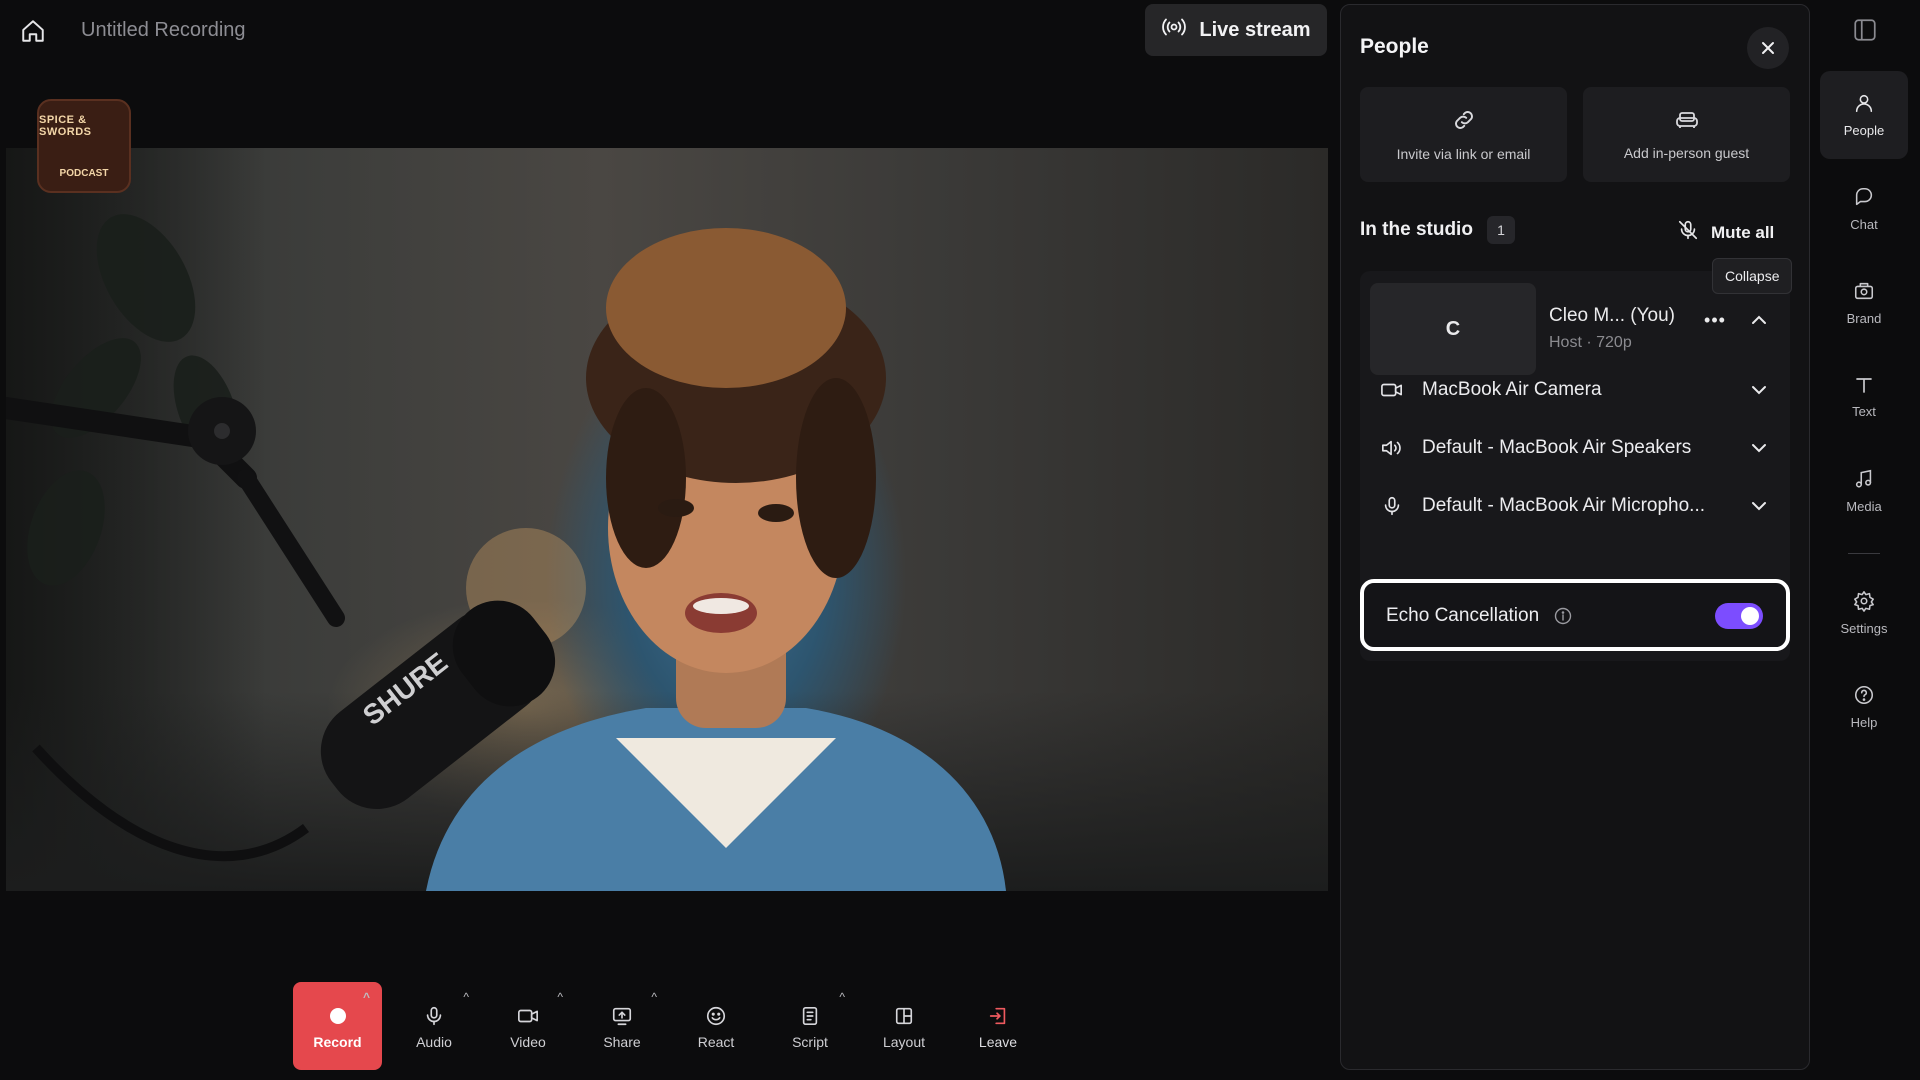 The width and height of the screenshot is (1920, 1080). Describe the element at coordinates (1864, 104) in the screenshot. I see `people-icon` at that location.